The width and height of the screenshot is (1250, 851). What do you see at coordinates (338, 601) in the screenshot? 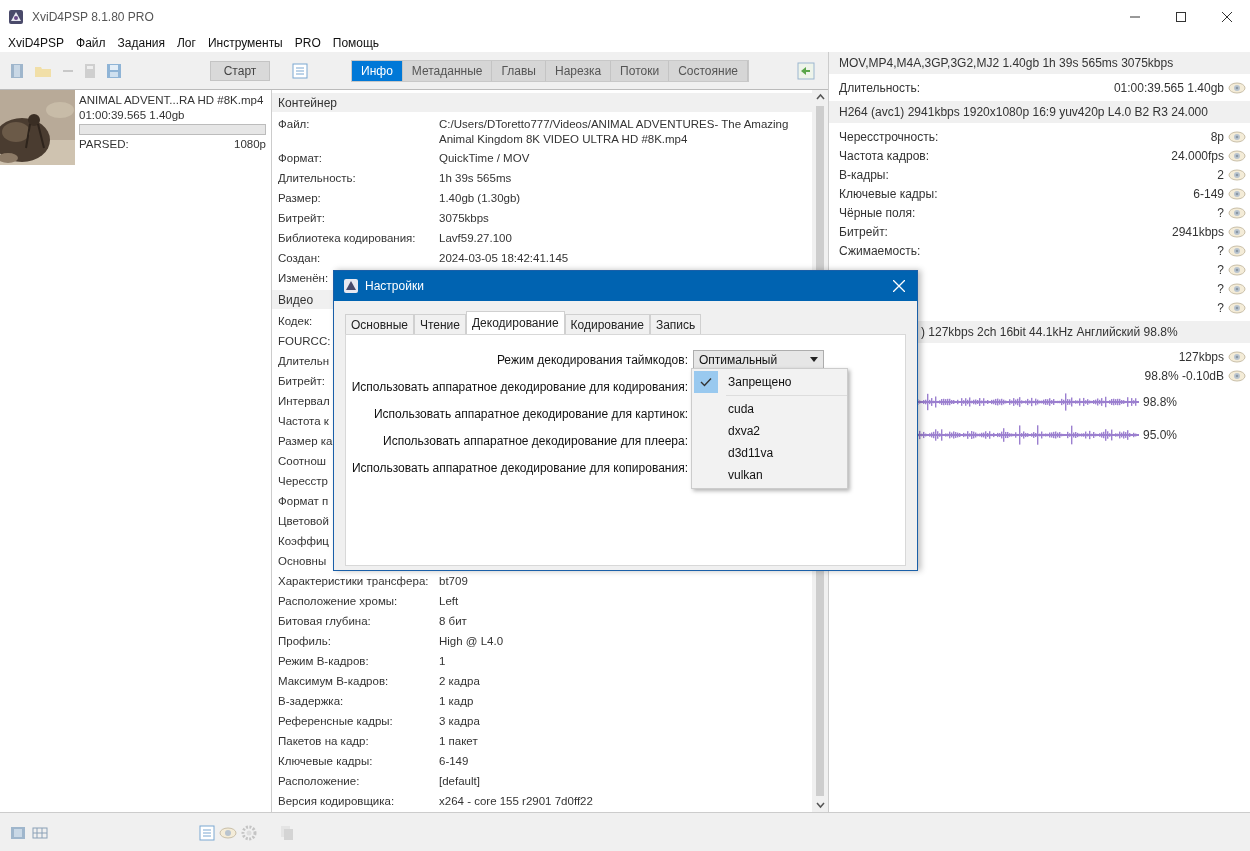
I see `info-label: Расположение хромы:` at bounding box center [338, 601].